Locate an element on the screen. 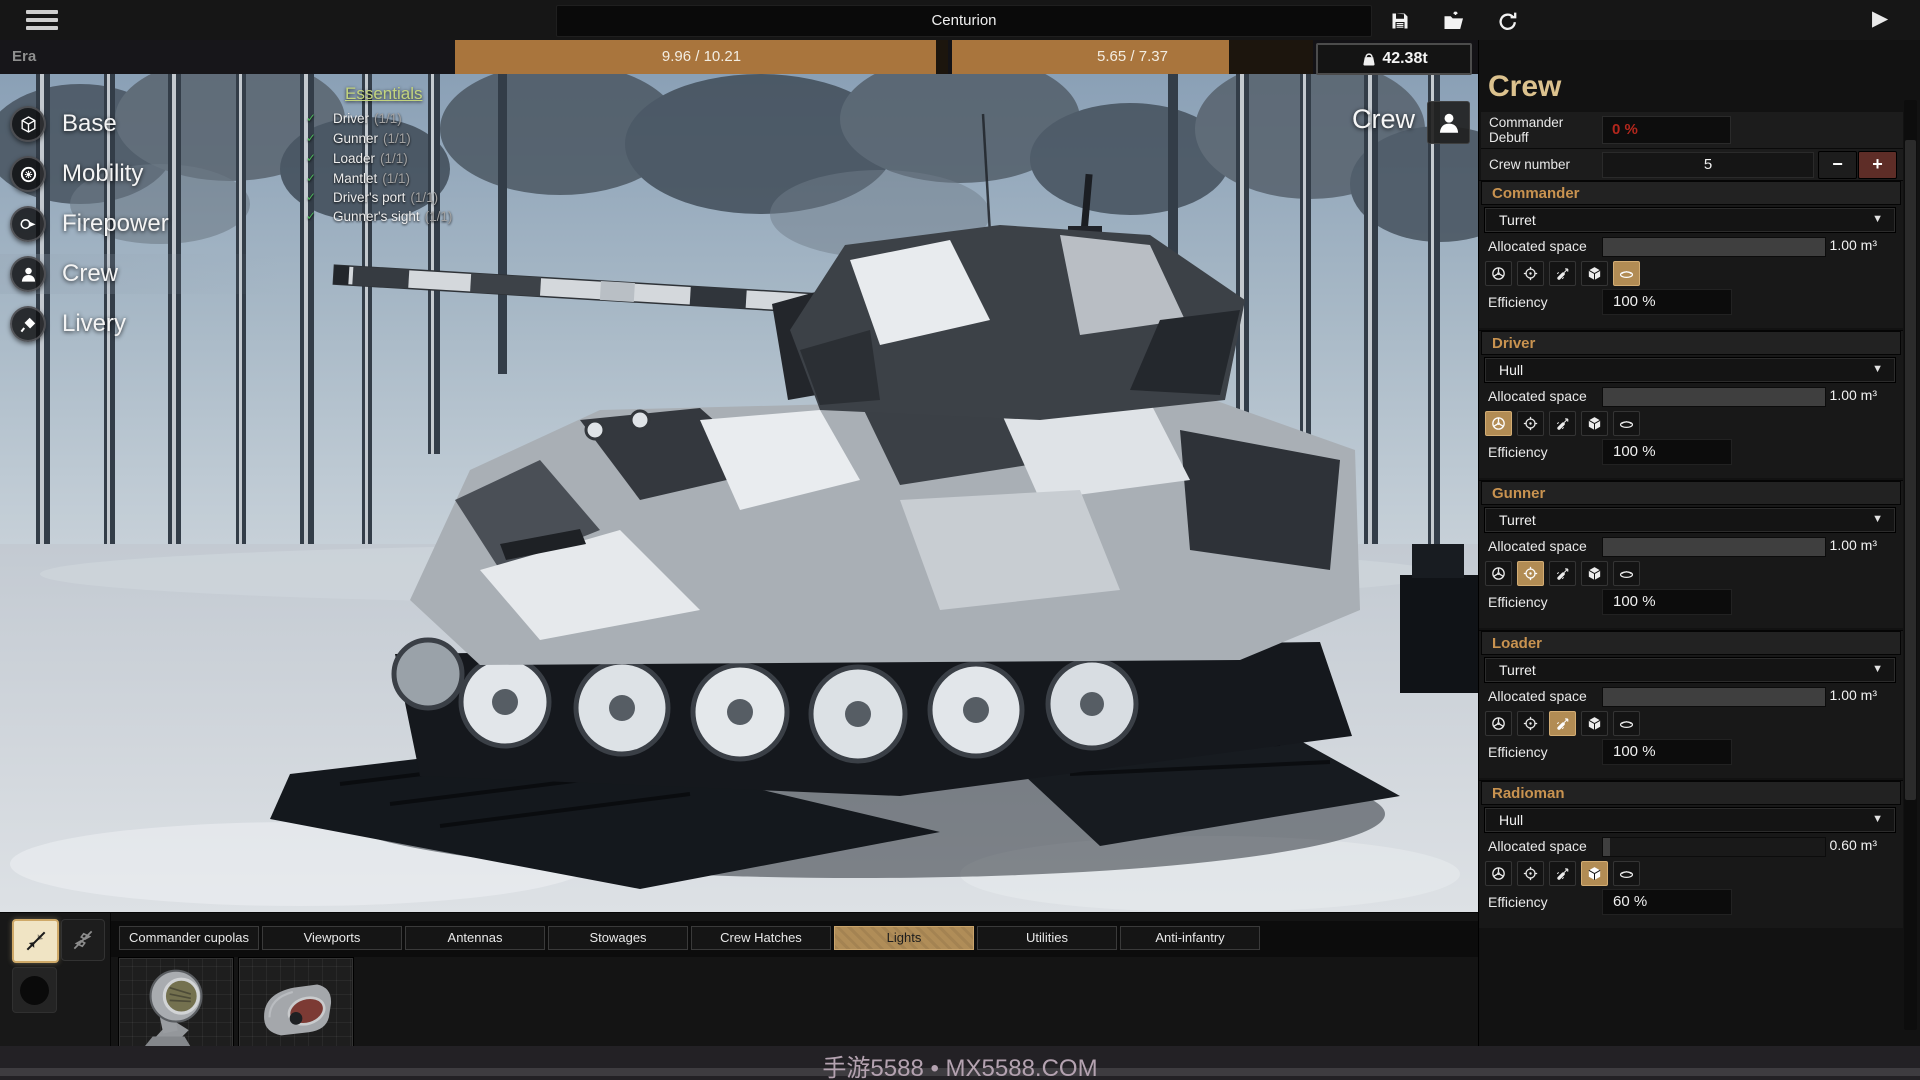  tab-utilities: Utilities is located at coordinates (1047, 938).